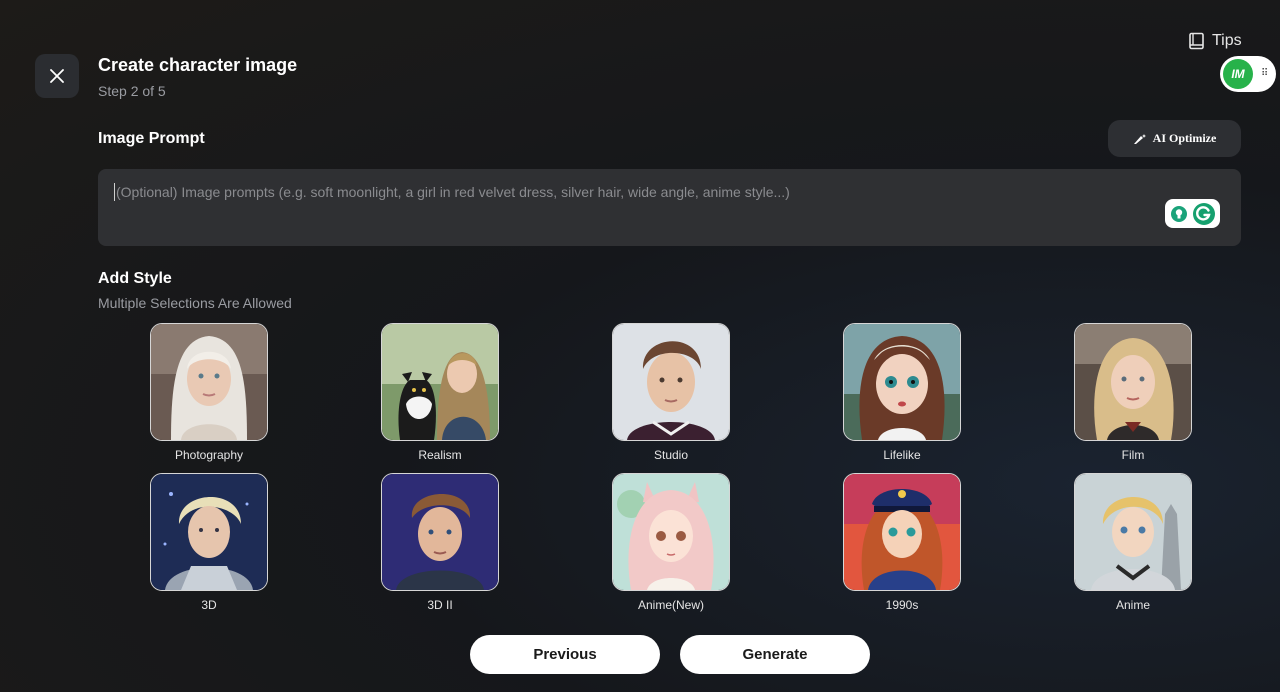 Image resolution: width=1280 pixels, height=692 pixels. I want to click on extension-icons, so click(1192, 213).